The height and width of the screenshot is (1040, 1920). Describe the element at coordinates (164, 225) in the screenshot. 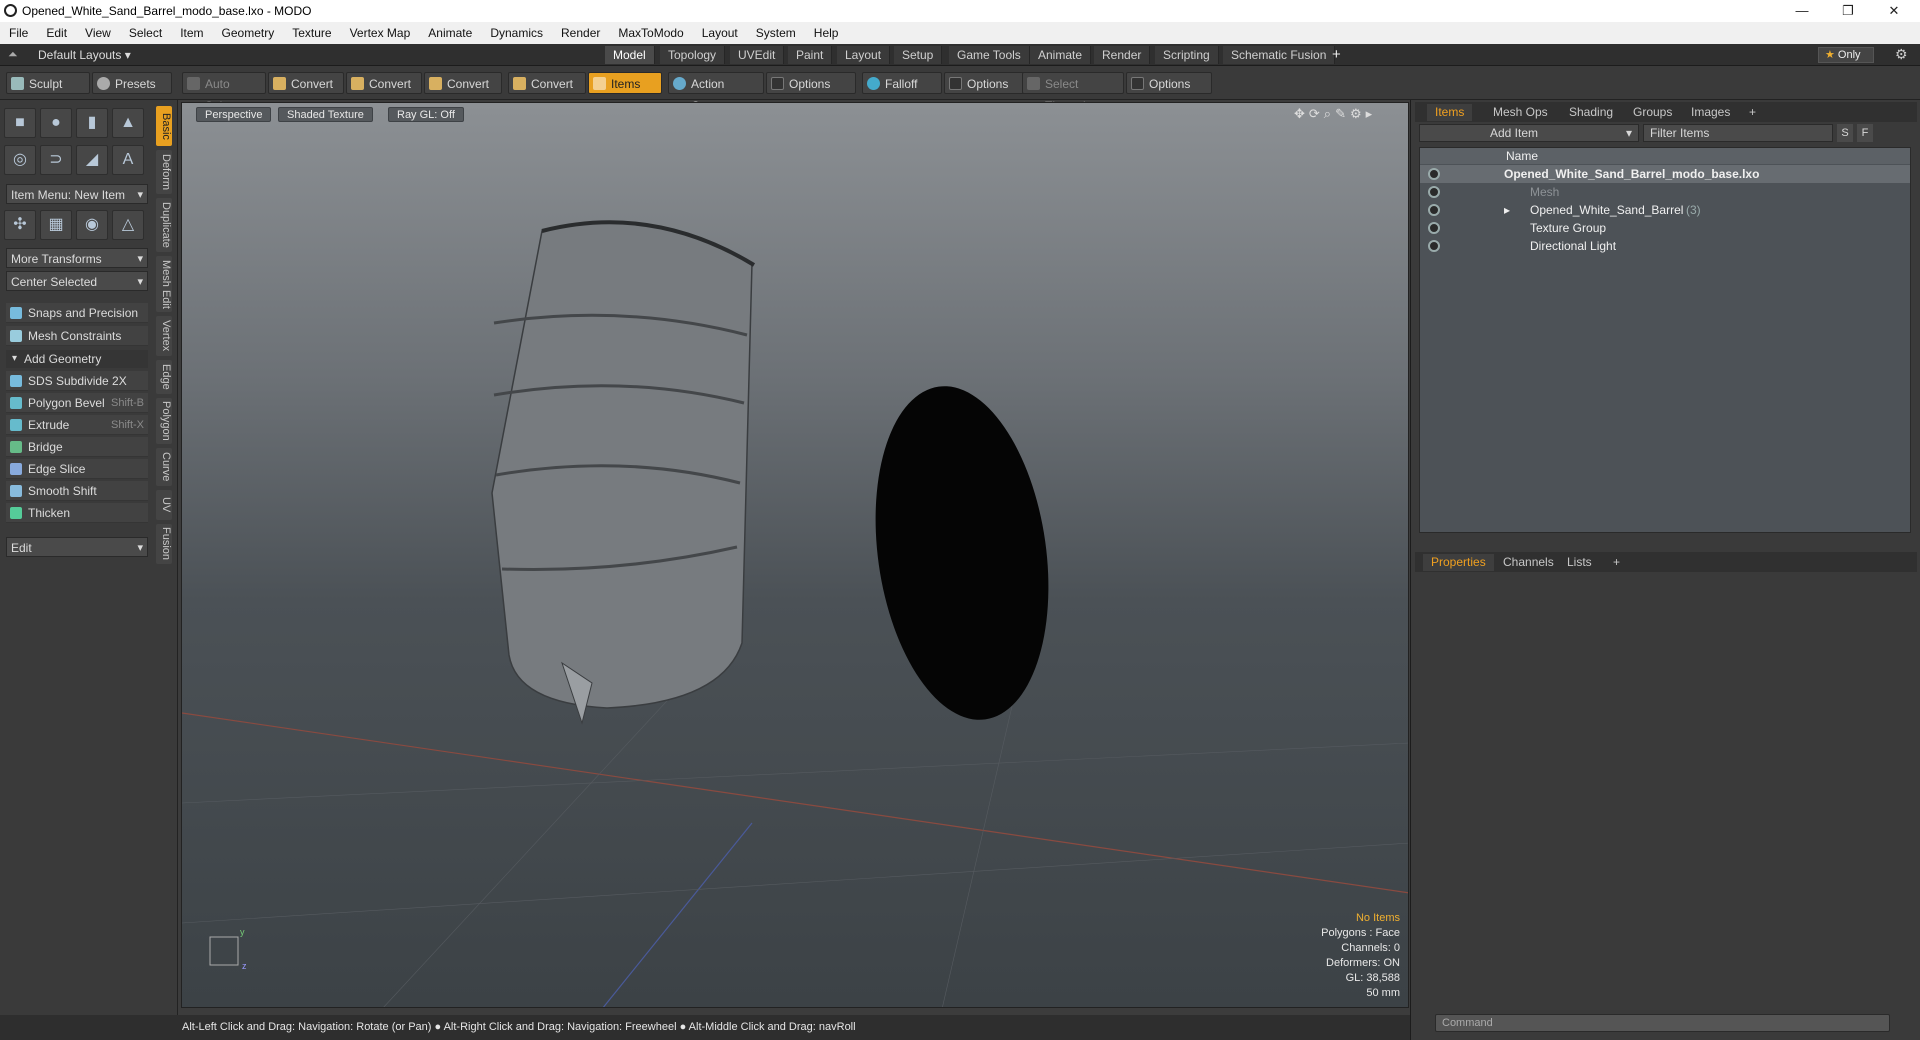

I see `vtab-duplicate: Duplicate` at that location.